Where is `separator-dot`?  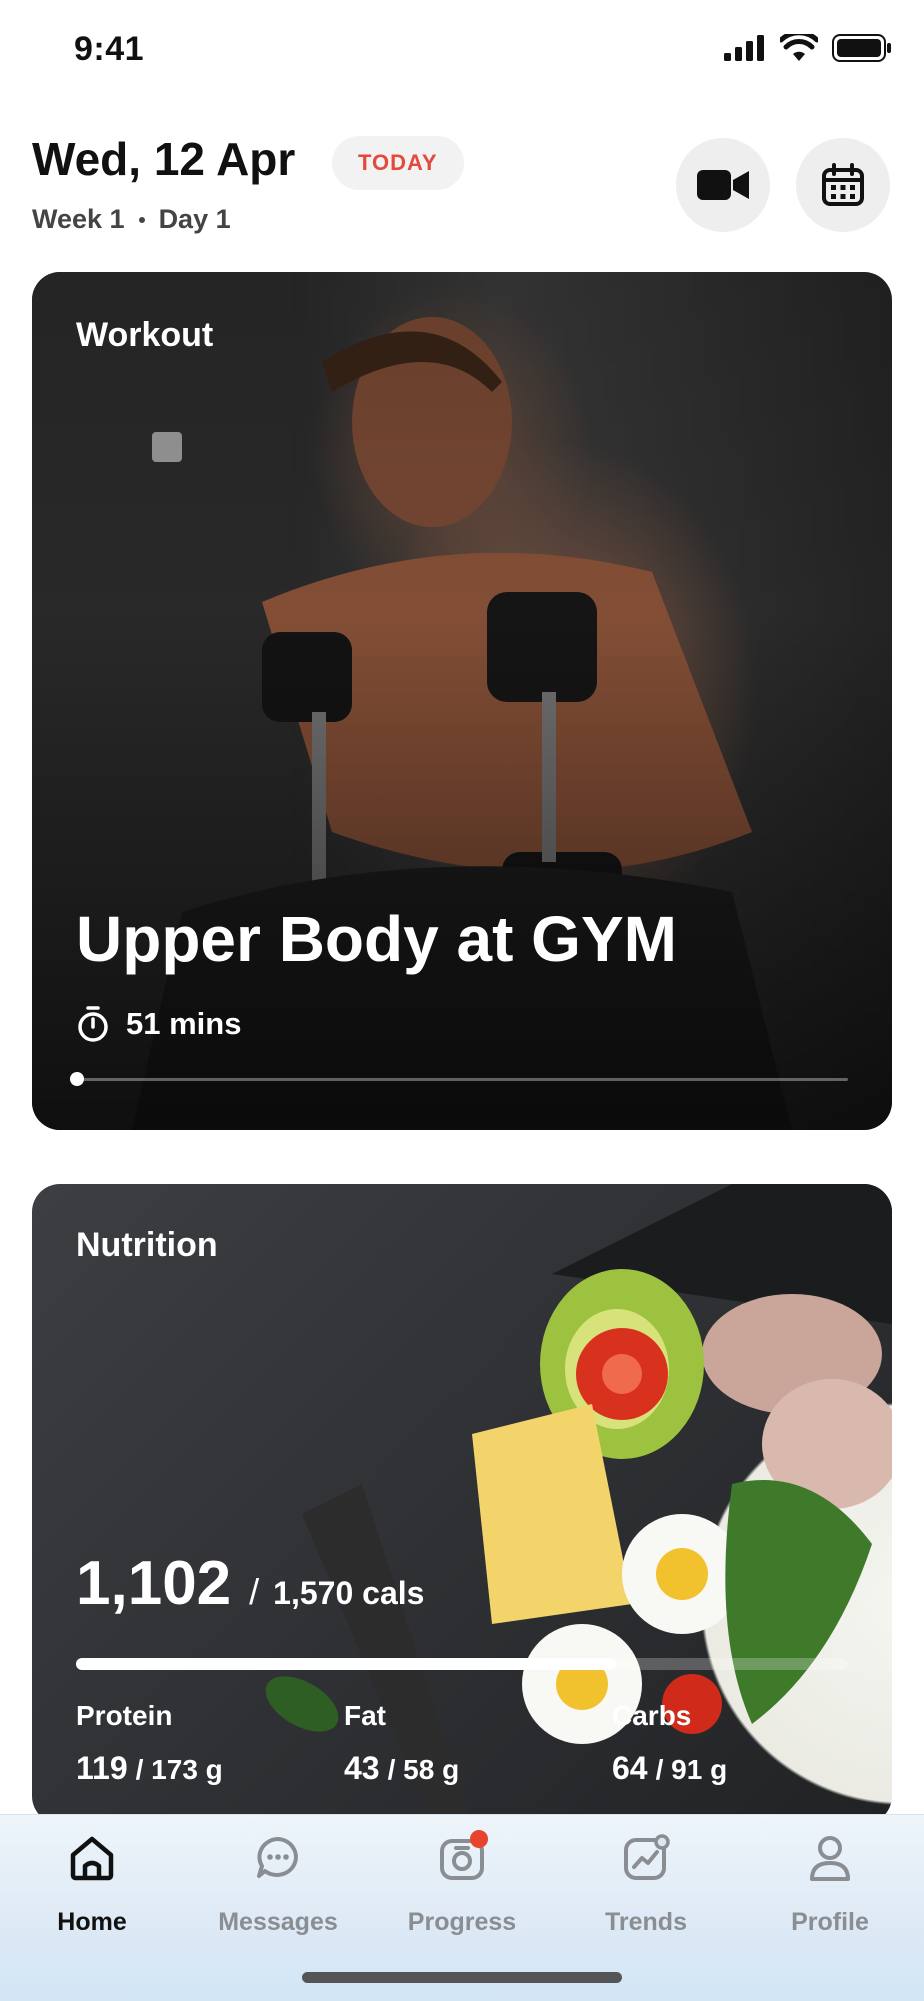
separator-dot is located at coordinates (141, 219).